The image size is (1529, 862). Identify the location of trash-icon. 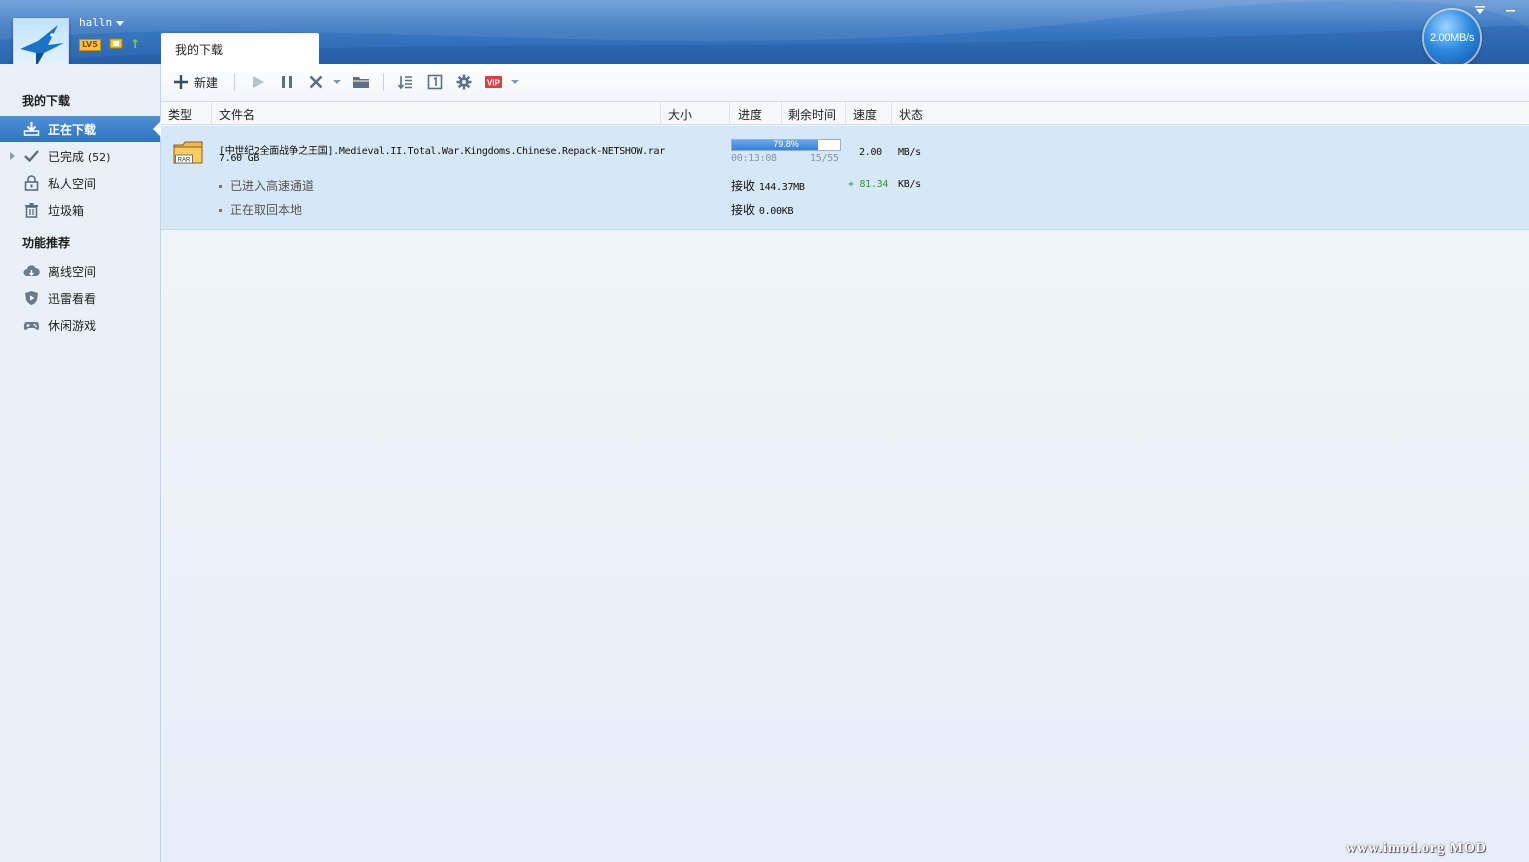
(31, 210).